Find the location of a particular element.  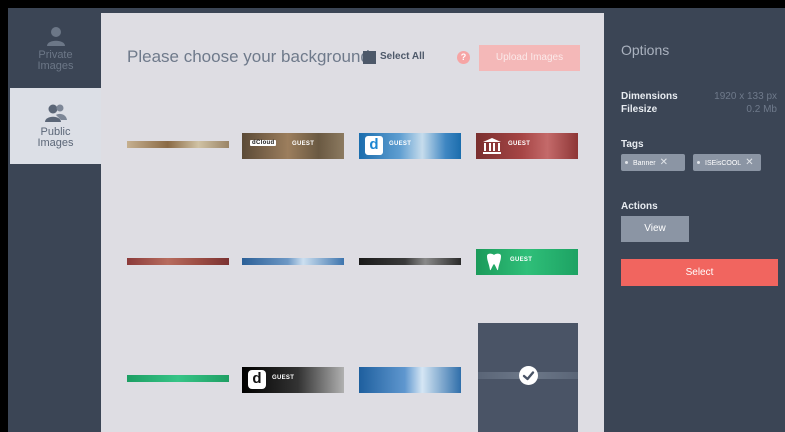

options-title: Options is located at coordinates (645, 50).